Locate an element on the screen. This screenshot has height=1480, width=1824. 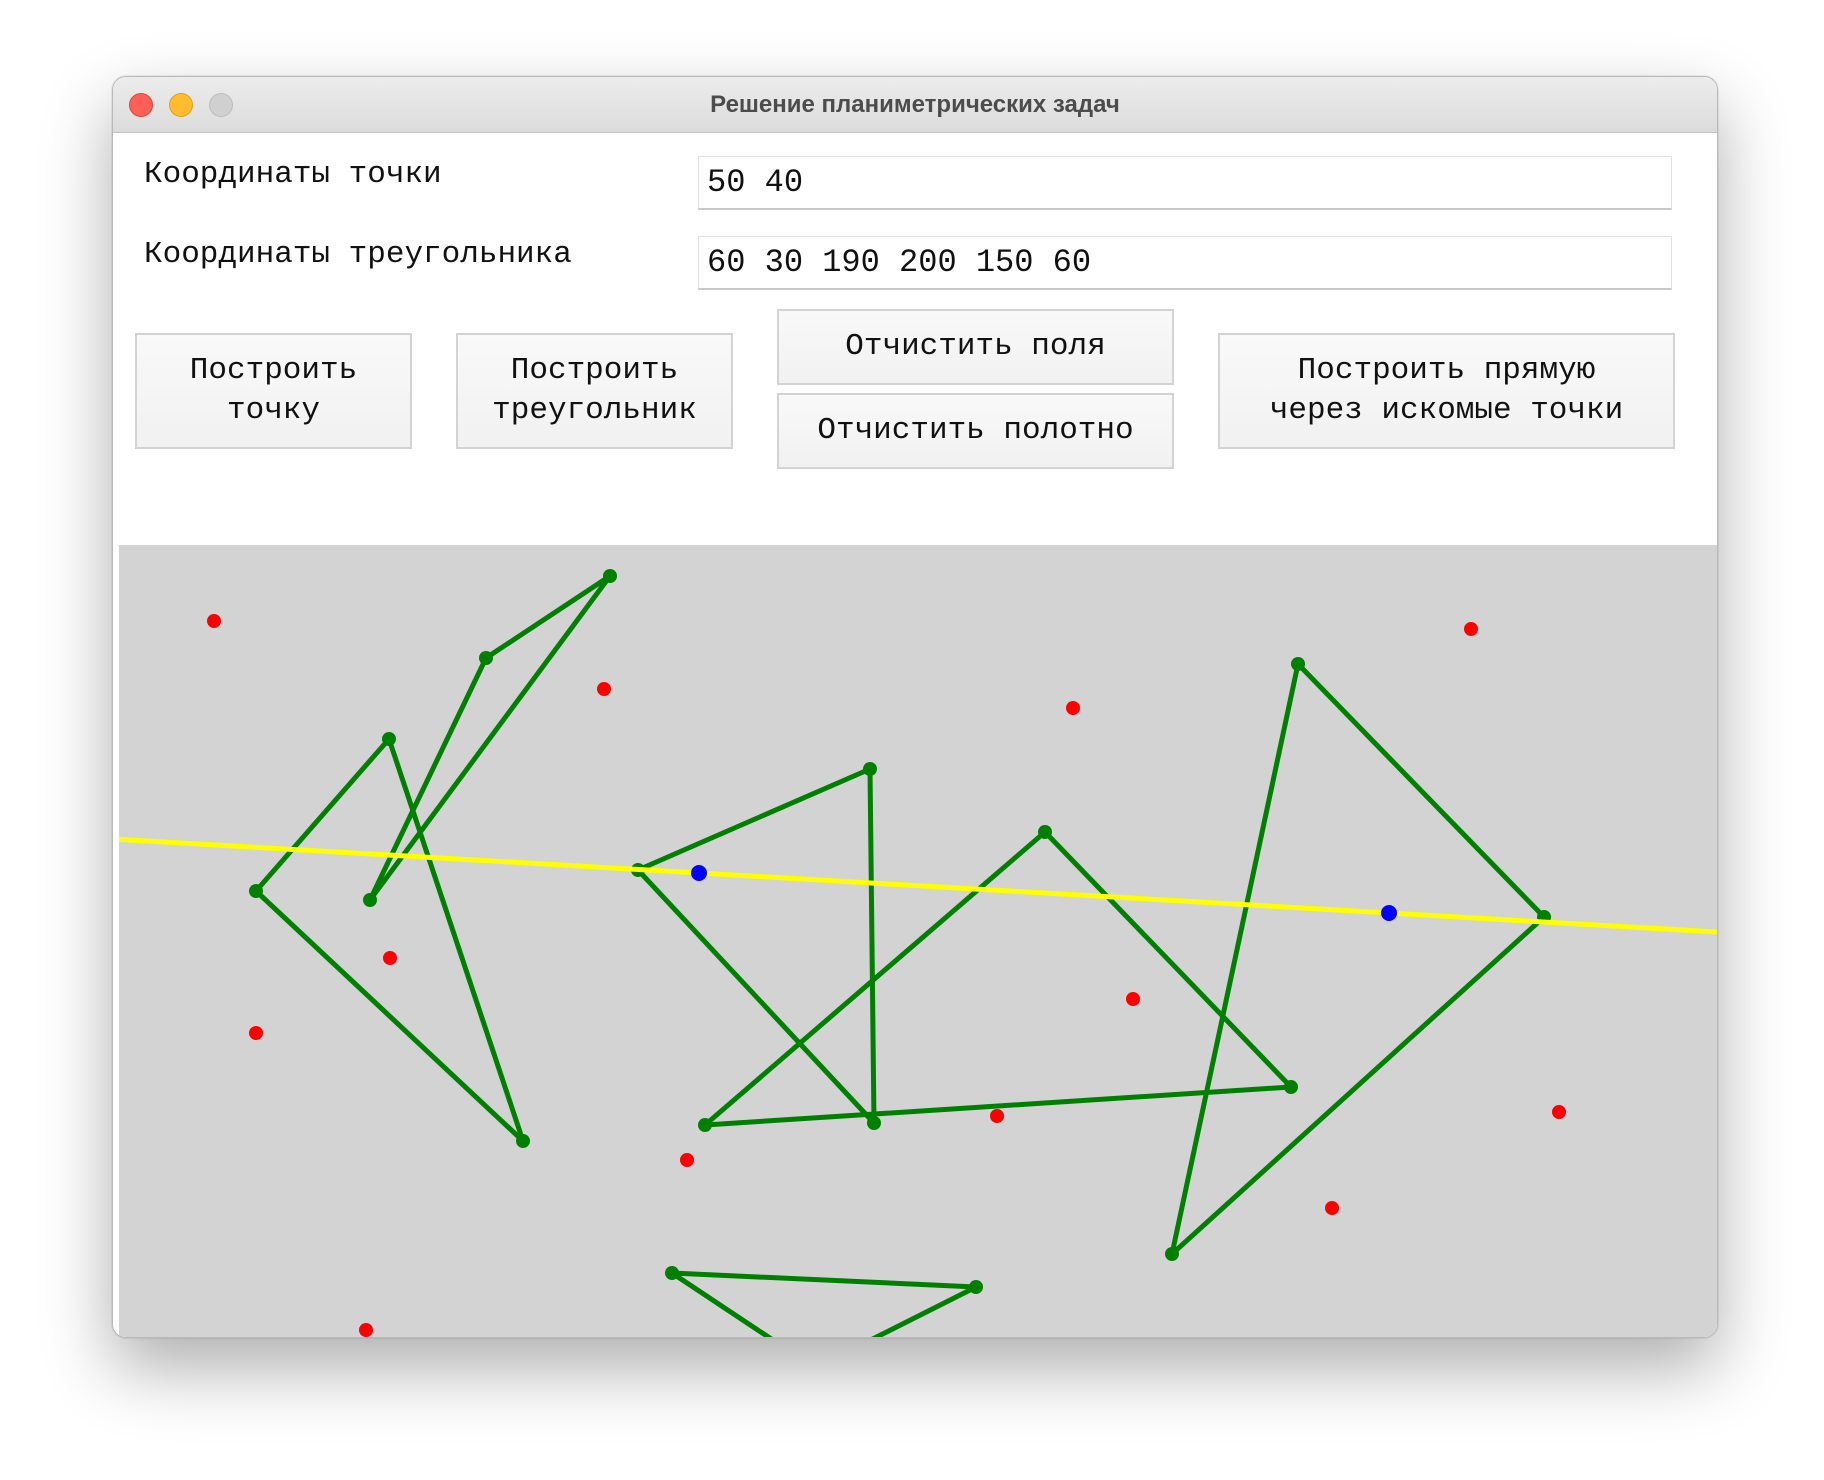
window-title: Решение планиметрических задач is located at coordinates (915, 104).